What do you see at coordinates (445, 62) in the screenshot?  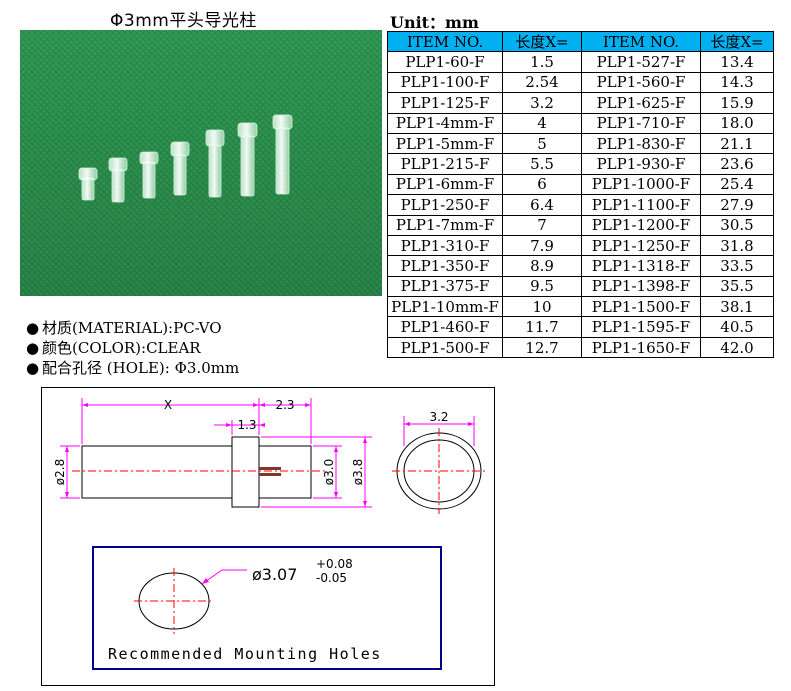 I see `item-no-cell: PLP1-60-F` at bounding box center [445, 62].